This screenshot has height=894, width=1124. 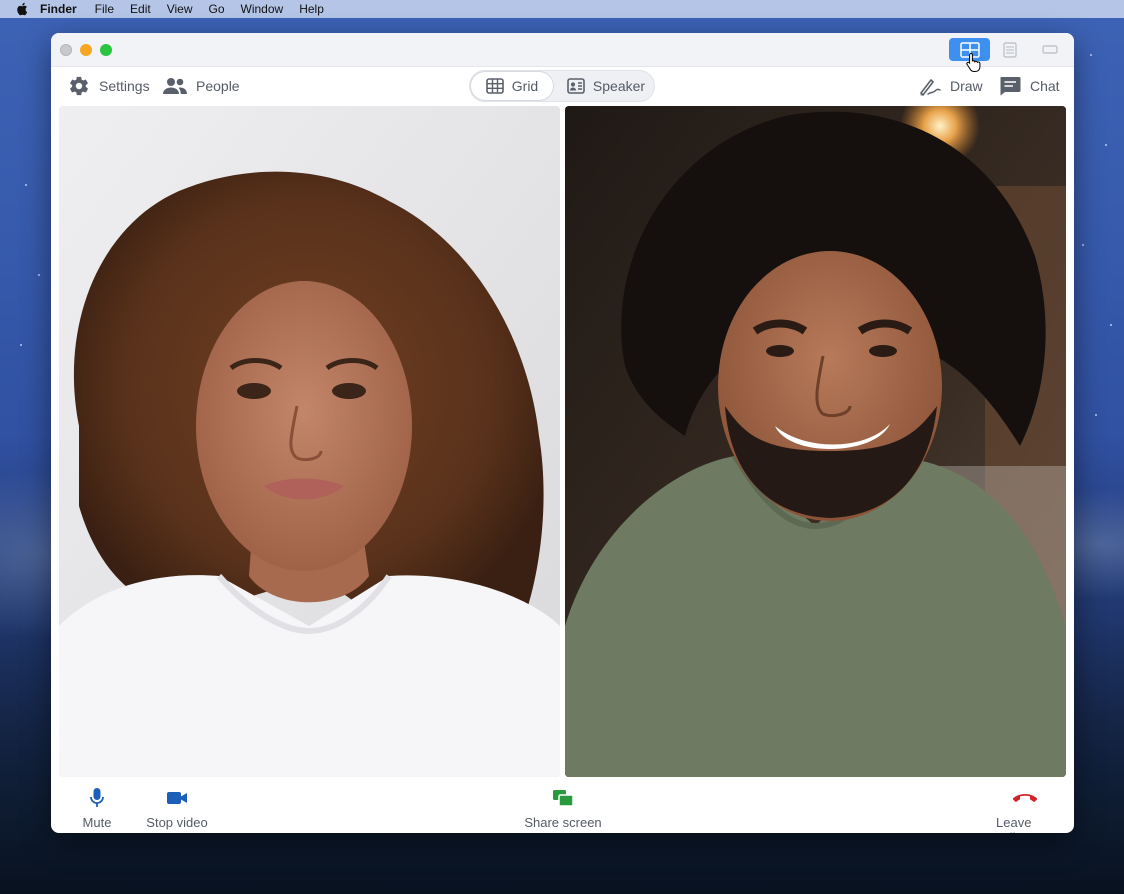 I want to click on call-toolbar: Settings People Grid Speaker Draw Chat, so click(x=562, y=86).